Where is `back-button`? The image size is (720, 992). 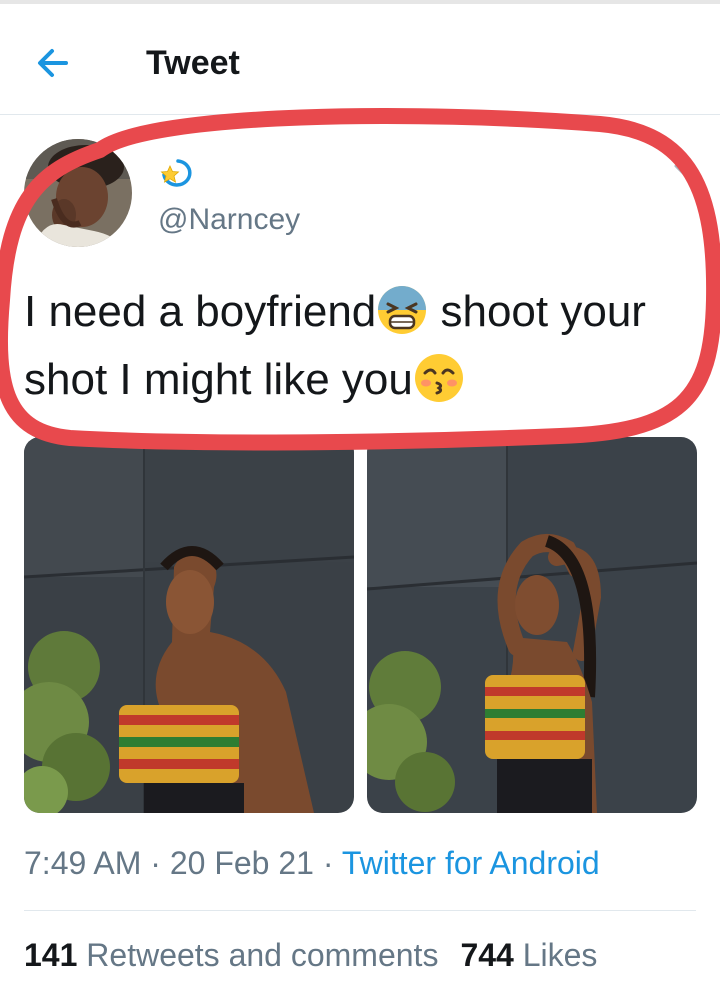
back-button is located at coordinates (56, 64).